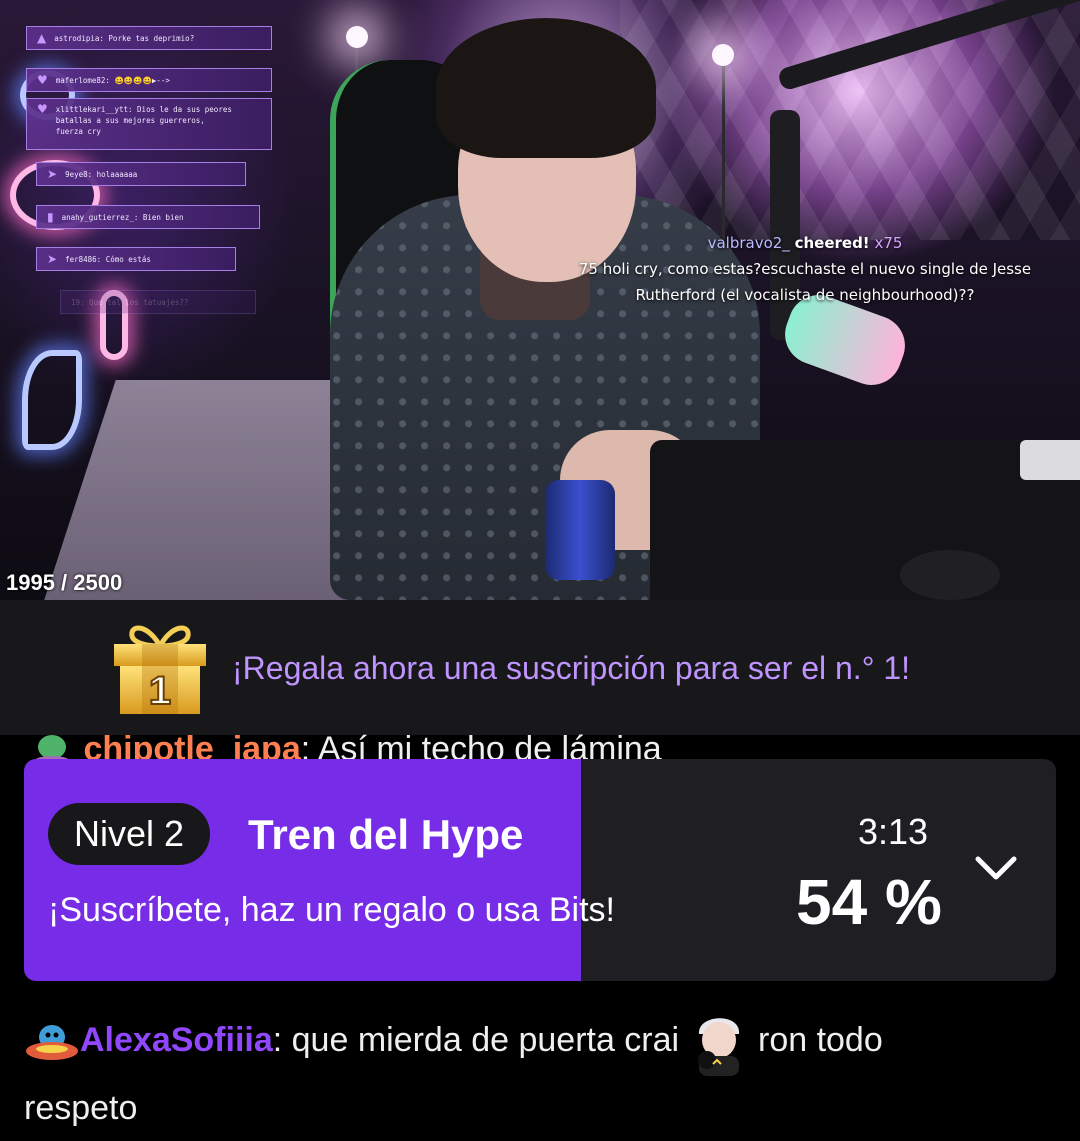  I want to click on hype-train-subtitle: ¡Suscríbete, haz un regalo o usa Bits!, so click(331, 910).